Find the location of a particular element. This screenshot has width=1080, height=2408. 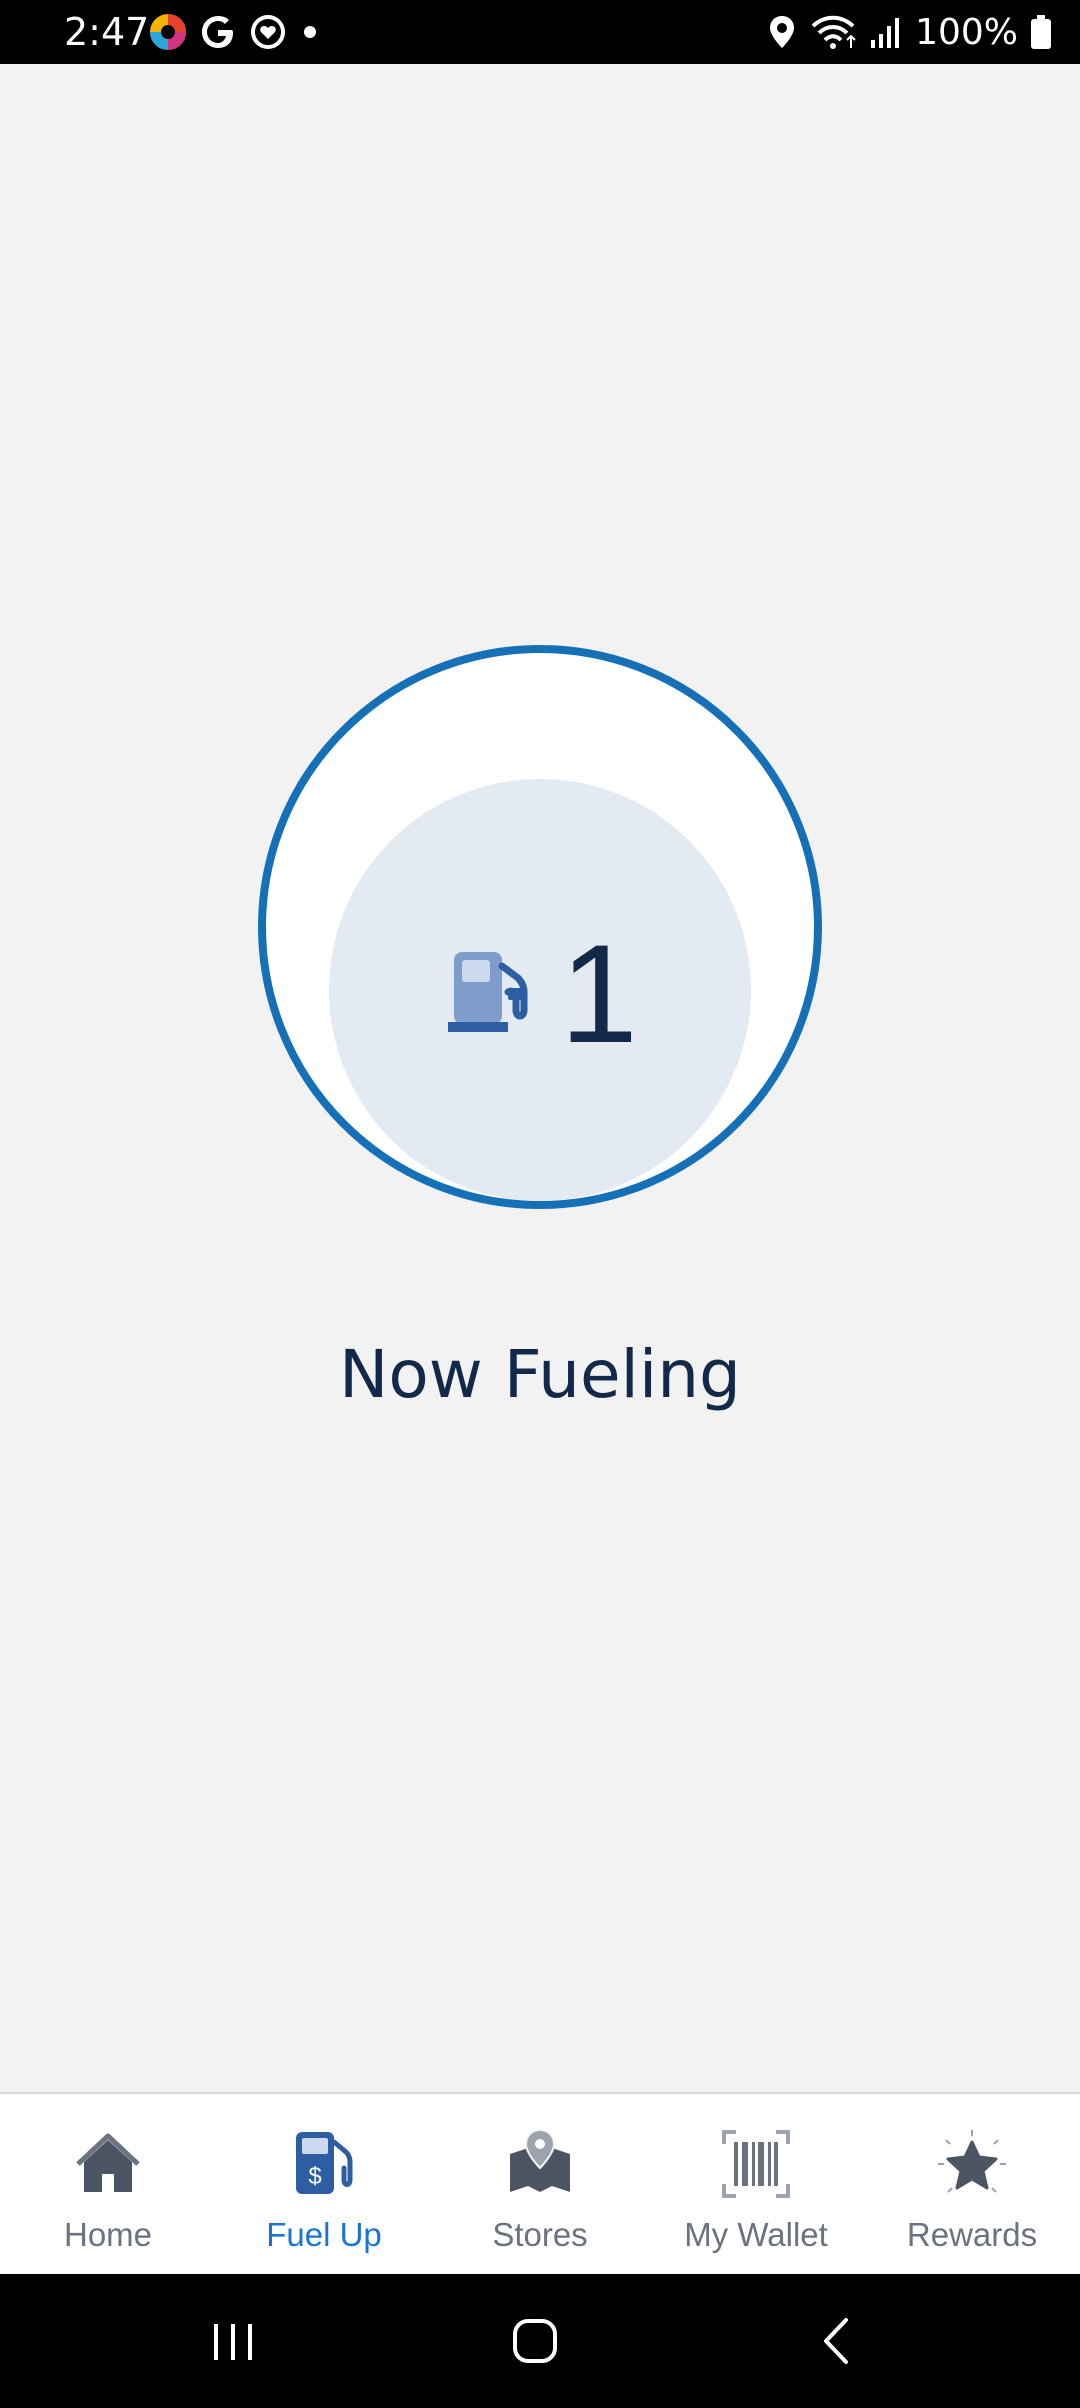

google-icon is located at coordinates (217, 32).